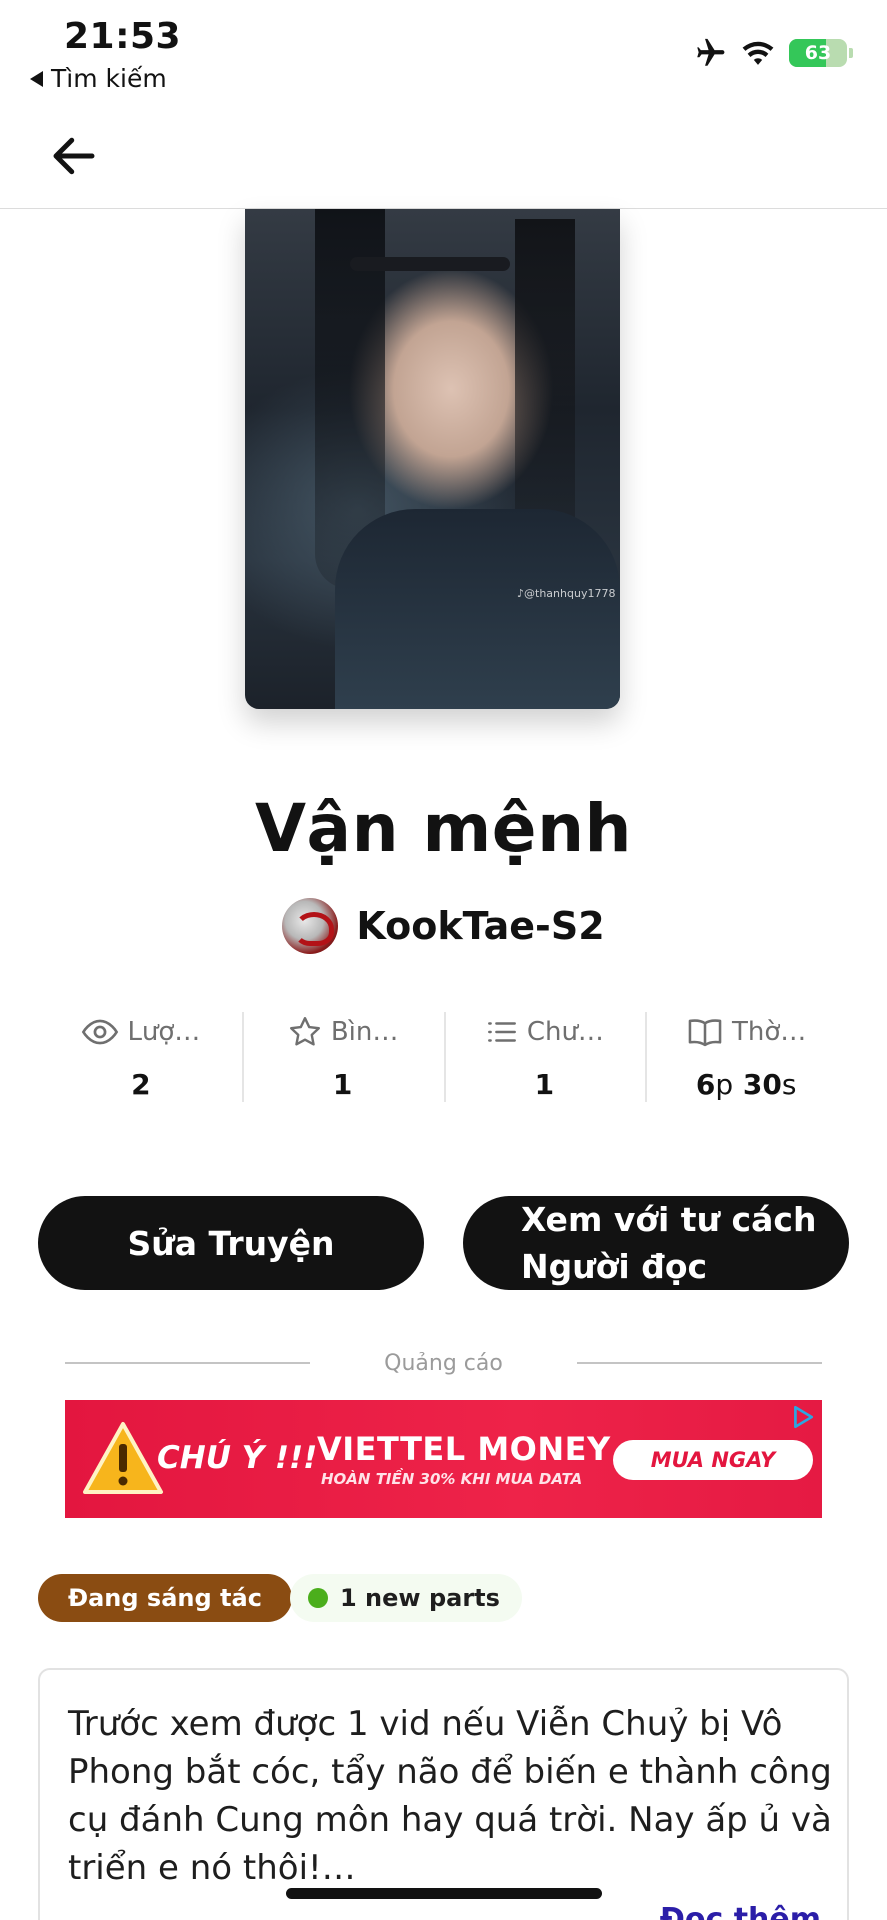 The height and width of the screenshot is (1920, 887). I want to click on cover-watermark: ♪@thanhquy1778, so click(566, 593).